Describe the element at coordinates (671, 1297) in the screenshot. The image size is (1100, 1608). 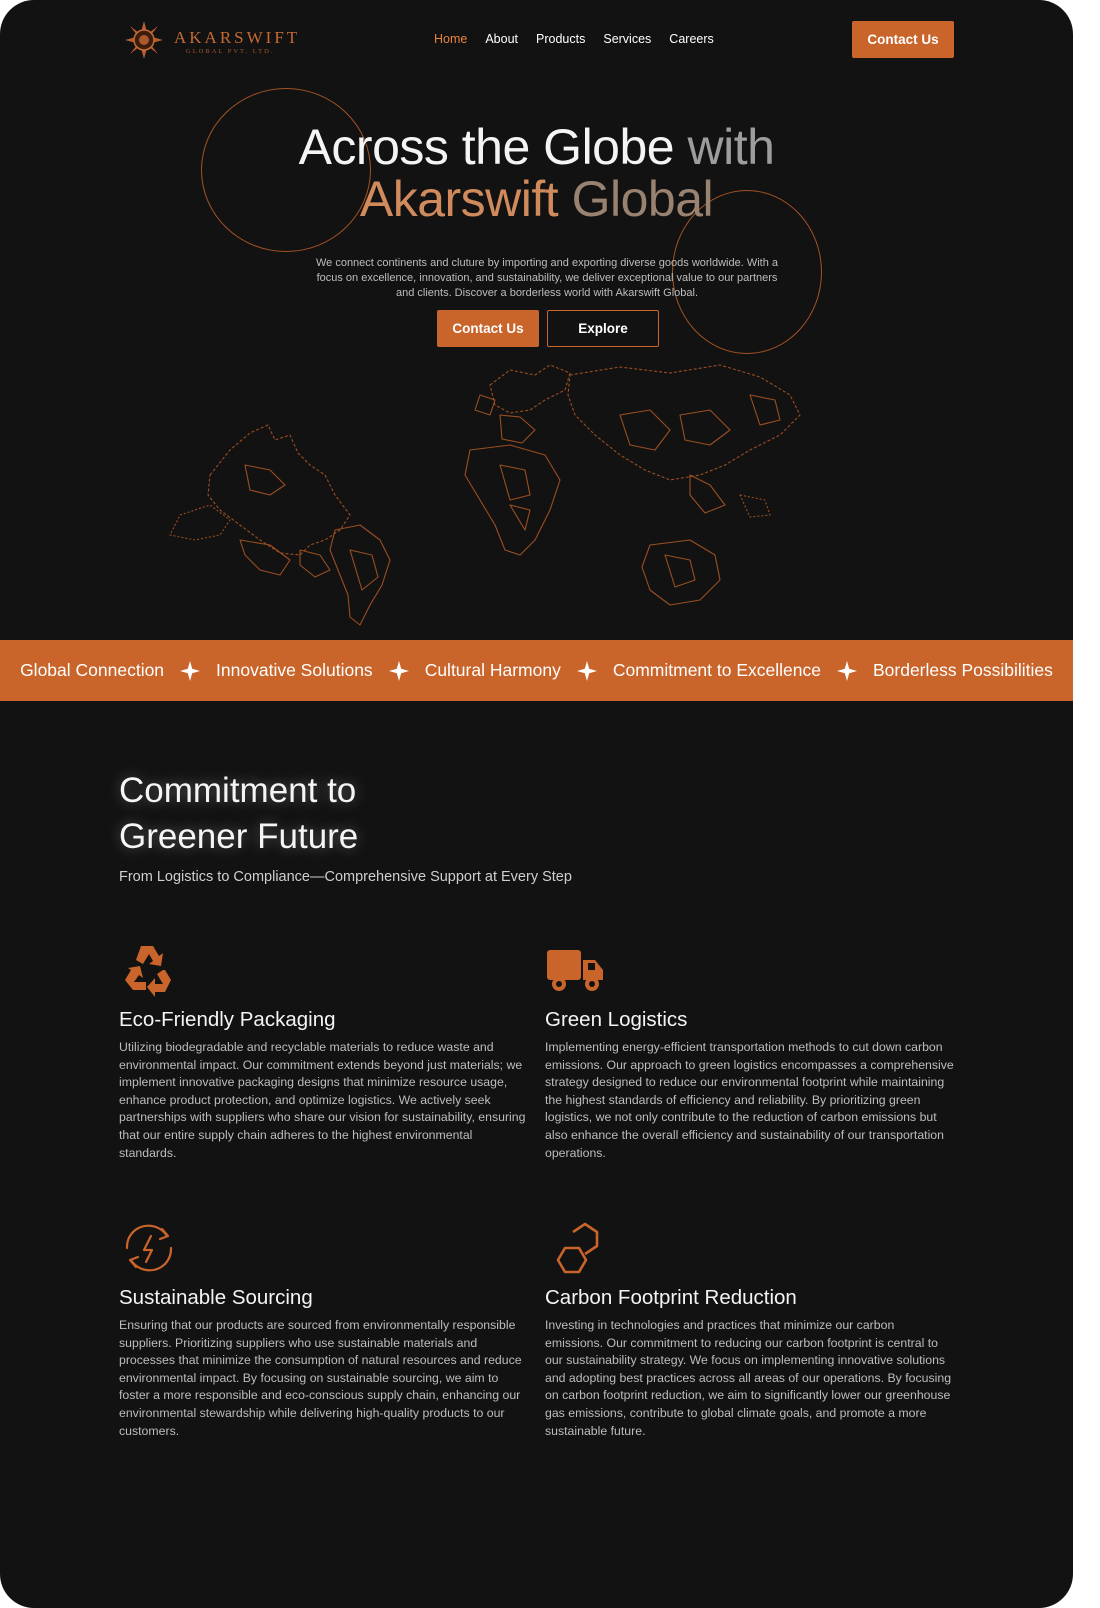
I see `feature-title: Carbon Footprint Reduction` at that location.